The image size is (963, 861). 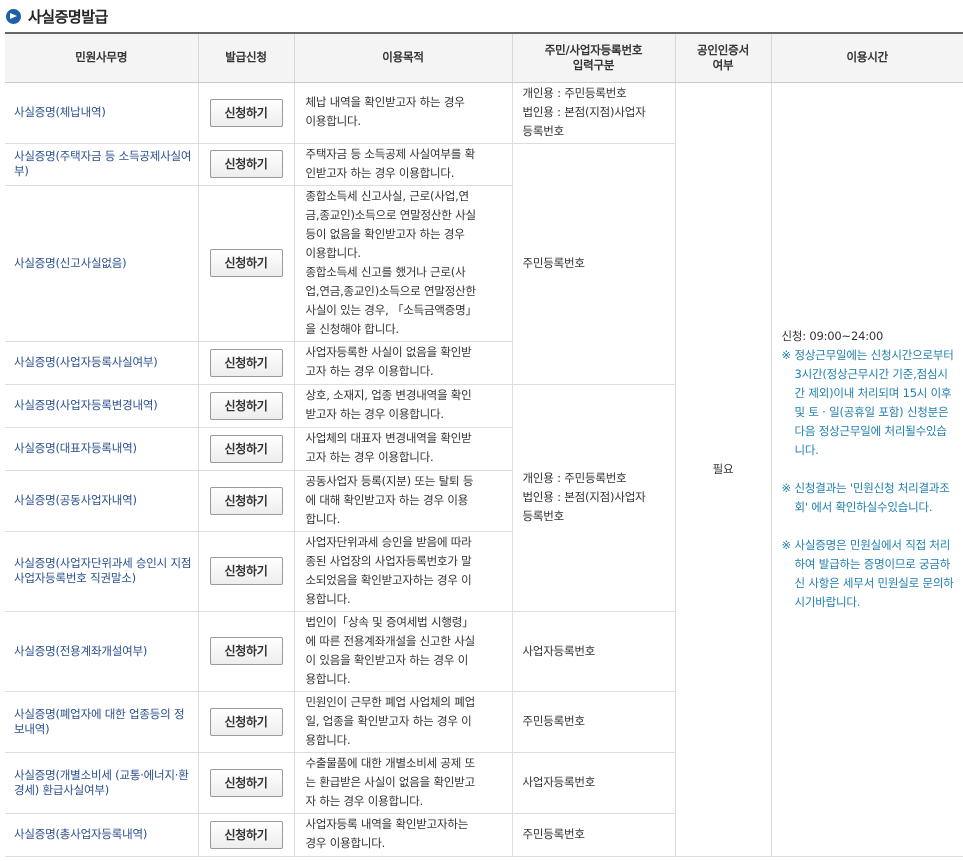 I want to click on service-name: 사실증명(총사업자등록내역), so click(x=101, y=835).